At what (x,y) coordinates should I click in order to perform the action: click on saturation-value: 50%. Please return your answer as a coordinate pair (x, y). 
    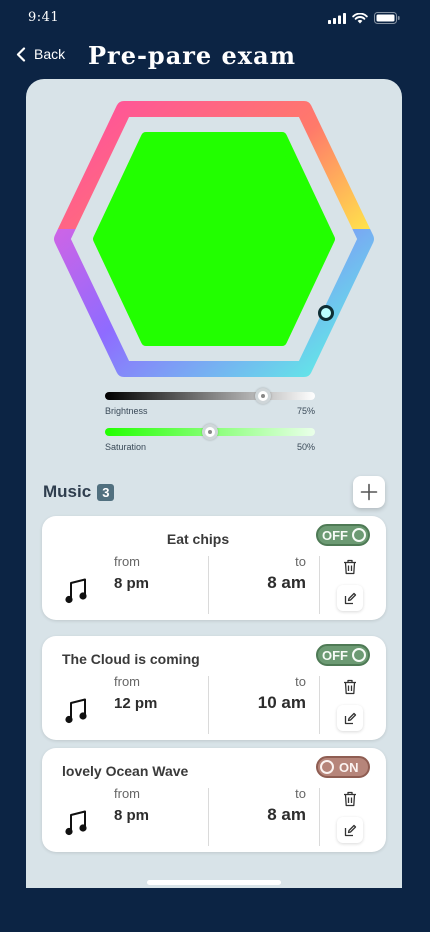
    Looking at the image, I should click on (305, 447).